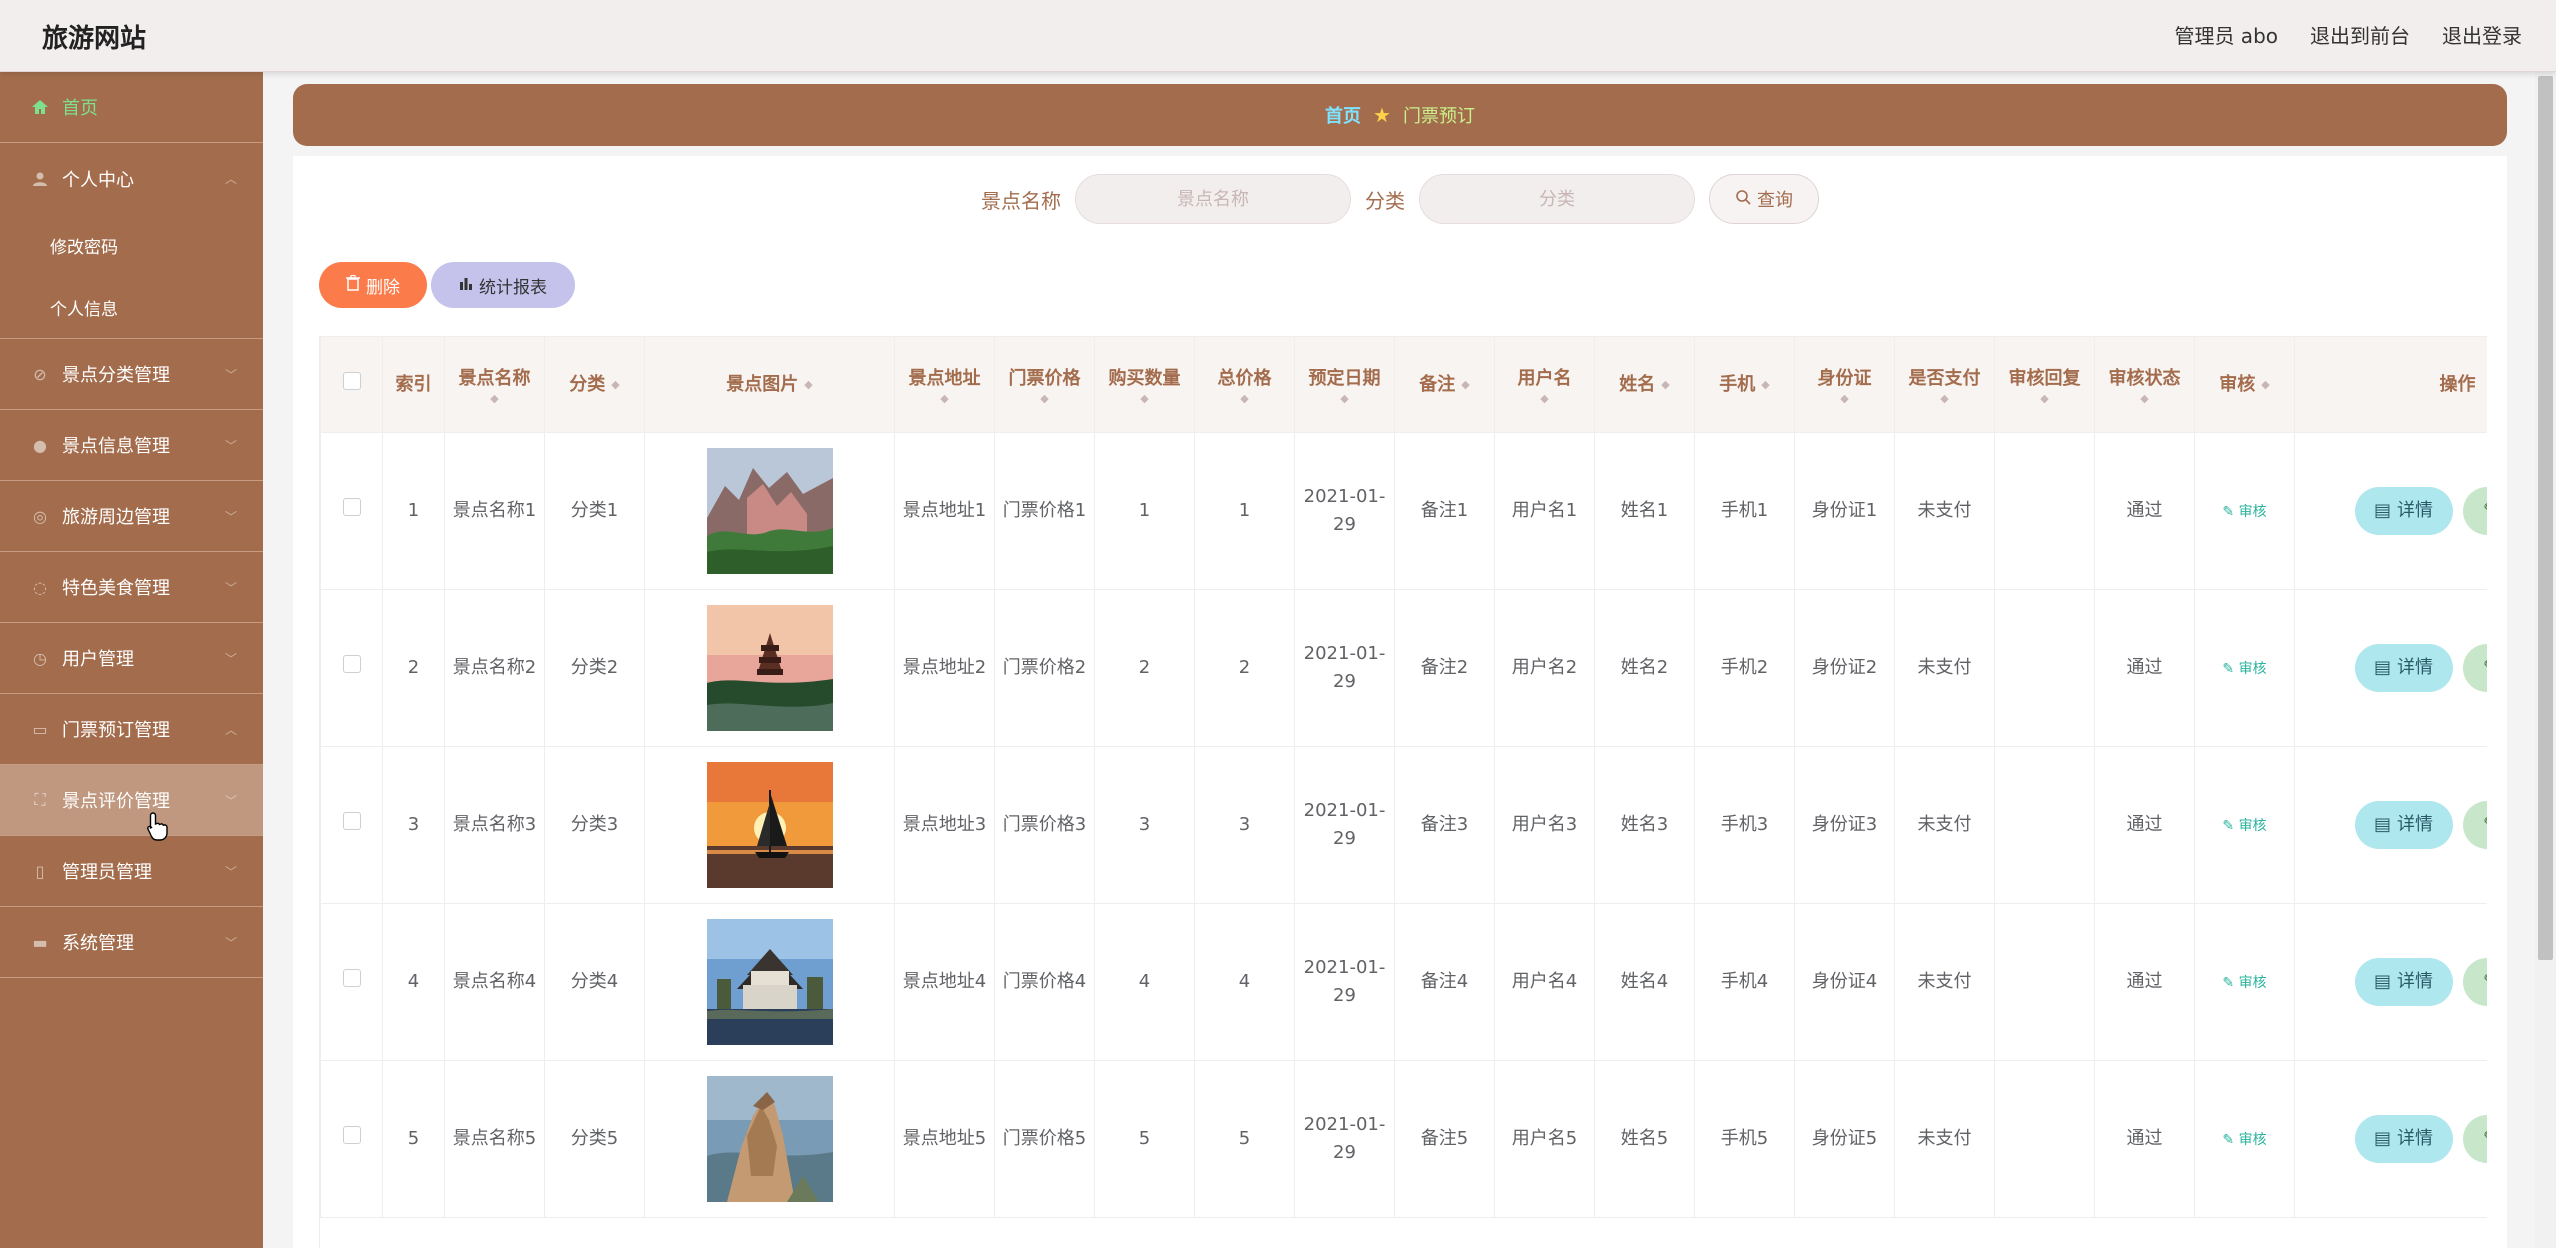 The height and width of the screenshot is (1248, 2556). What do you see at coordinates (1444, 982) in the screenshot?
I see `cell-remark: 备注4` at bounding box center [1444, 982].